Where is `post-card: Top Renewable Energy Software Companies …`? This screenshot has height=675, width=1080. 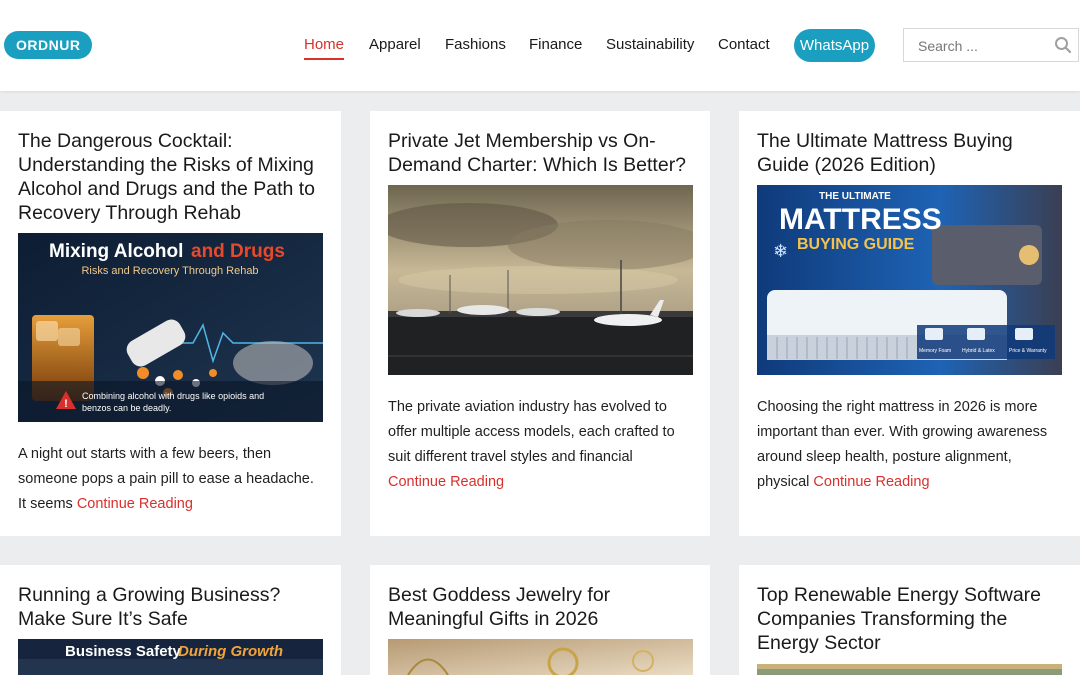
post-card: Top Renewable Energy Software Companies … is located at coordinates (909, 620).